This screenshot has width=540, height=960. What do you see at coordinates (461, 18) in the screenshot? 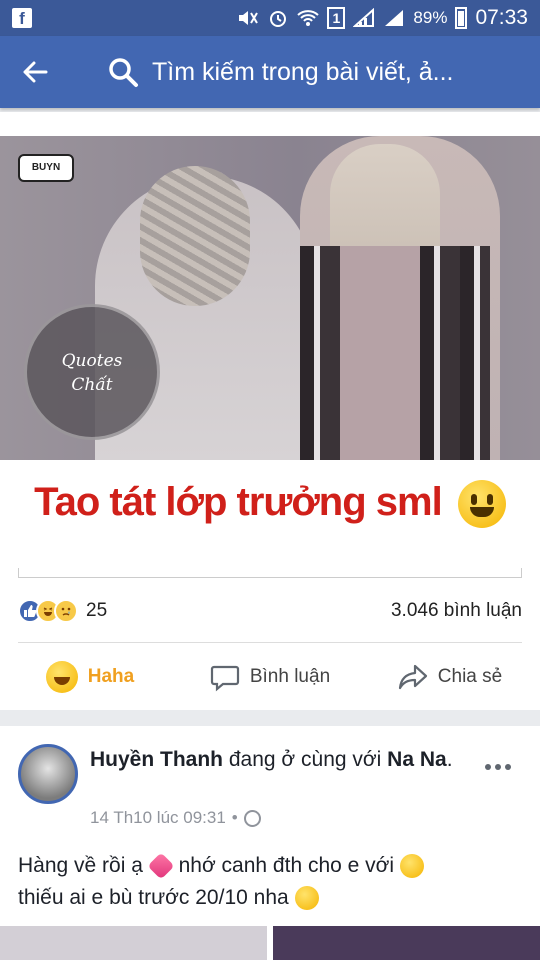
I see `battery-icon` at bounding box center [461, 18].